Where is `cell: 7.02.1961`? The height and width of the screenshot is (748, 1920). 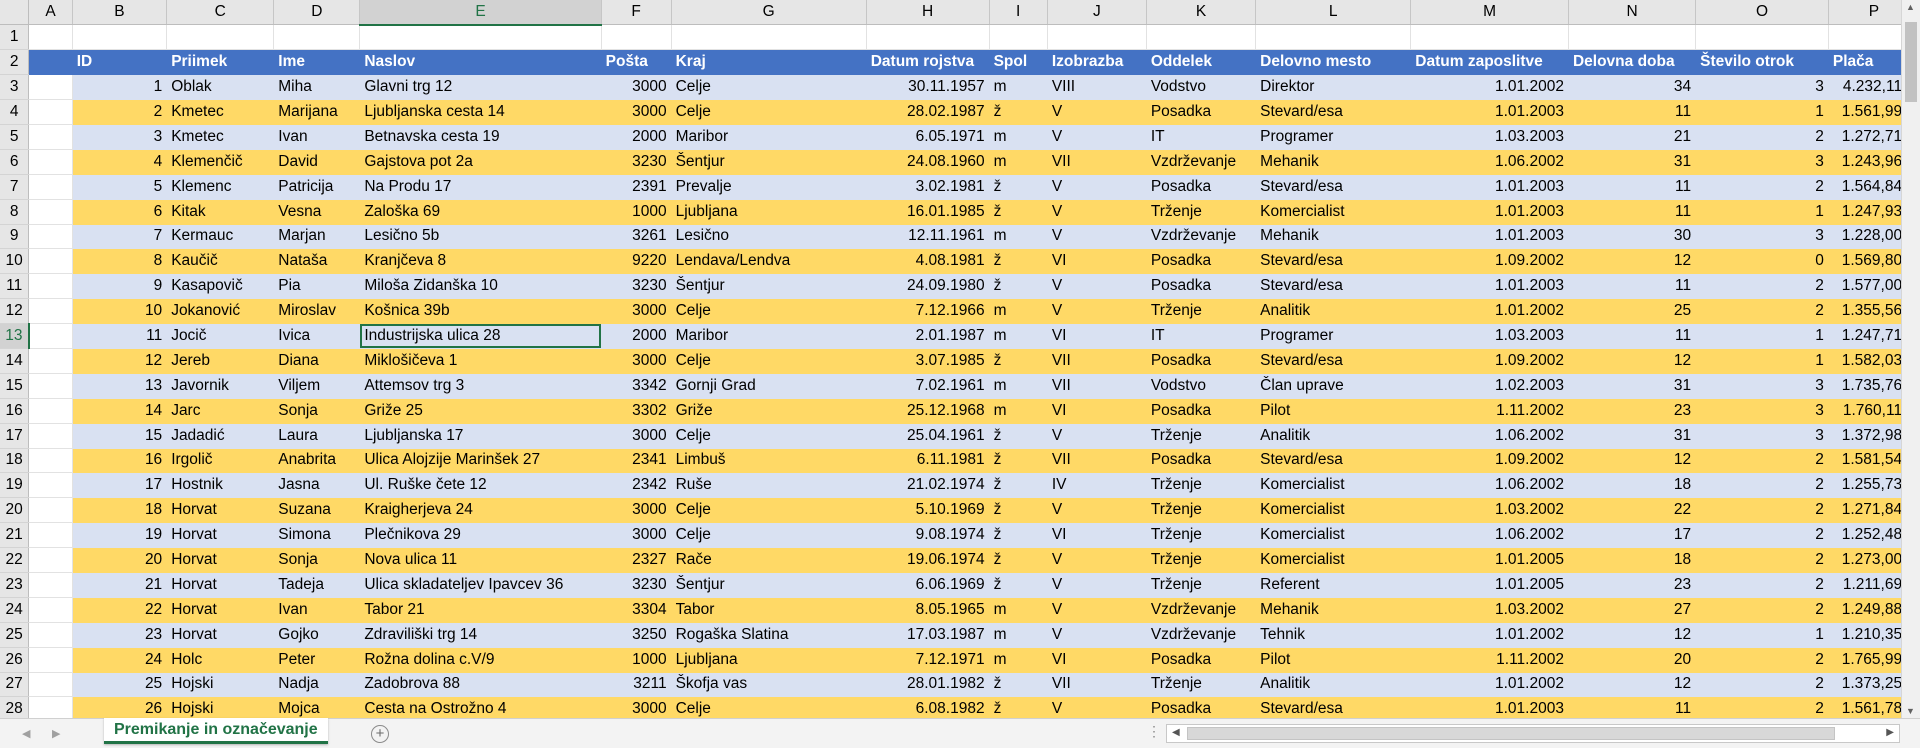 cell: 7.02.1961 is located at coordinates (928, 386).